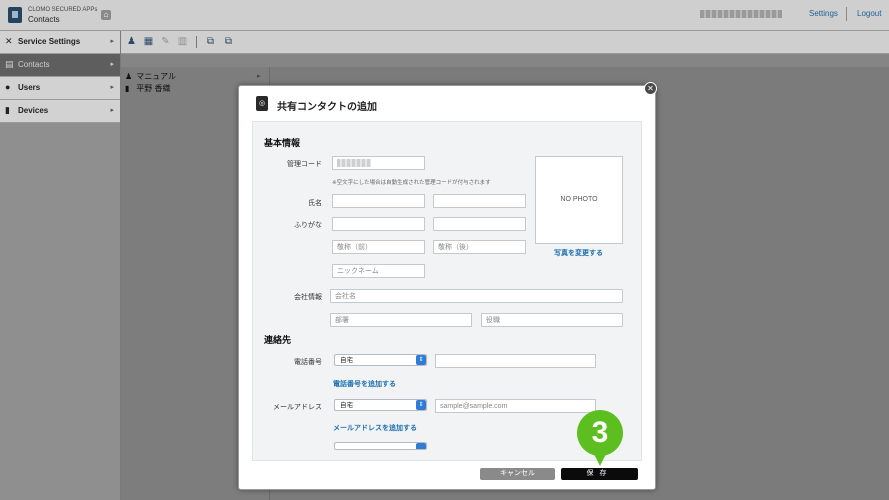 The image size is (889, 500). What do you see at coordinates (308, 362) in the screenshot?
I see `phone-label: 電話番号` at bounding box center [308, 362].